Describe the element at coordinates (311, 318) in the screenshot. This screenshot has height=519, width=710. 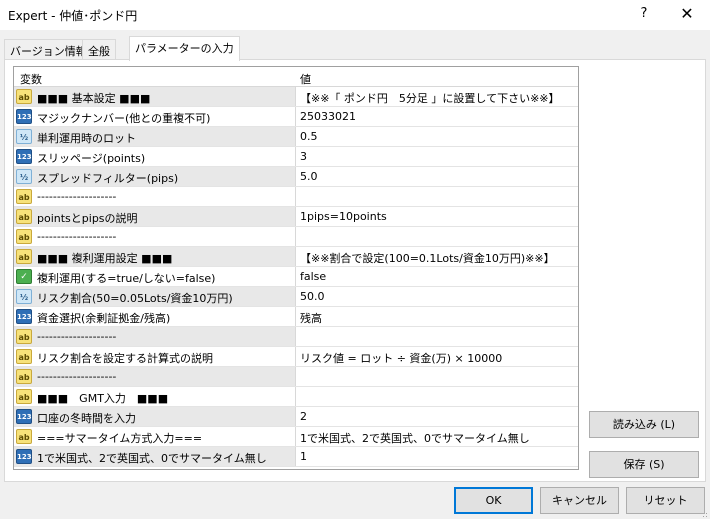
I see `value-cell: 残高` at that location.